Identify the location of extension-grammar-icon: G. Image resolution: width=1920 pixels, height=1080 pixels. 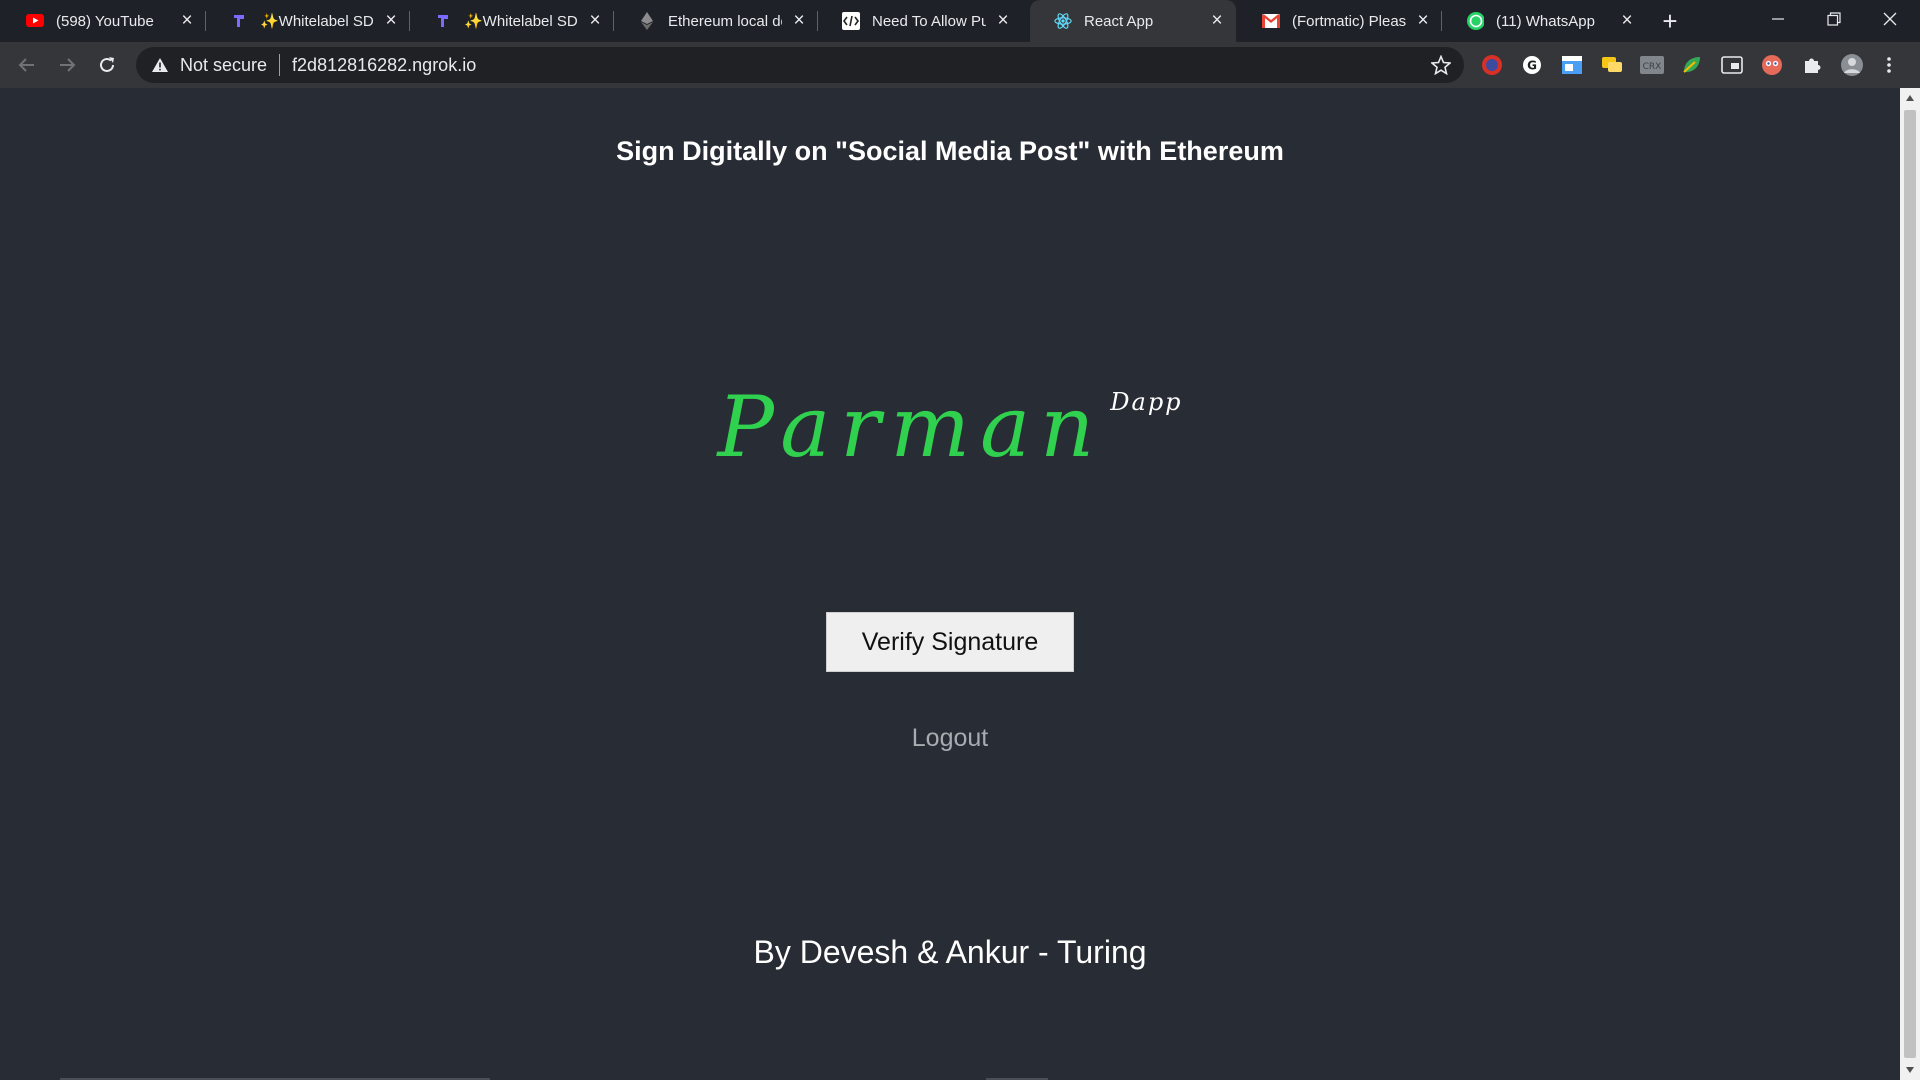
(1532, 65).